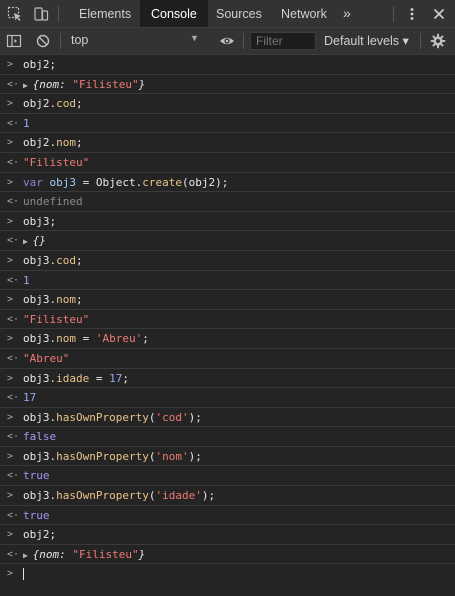 The width and height of the screenshot is (455, 596). Describe the element at coordinates (36, 476) in the screenshot. I see `code-token: true` at that location.